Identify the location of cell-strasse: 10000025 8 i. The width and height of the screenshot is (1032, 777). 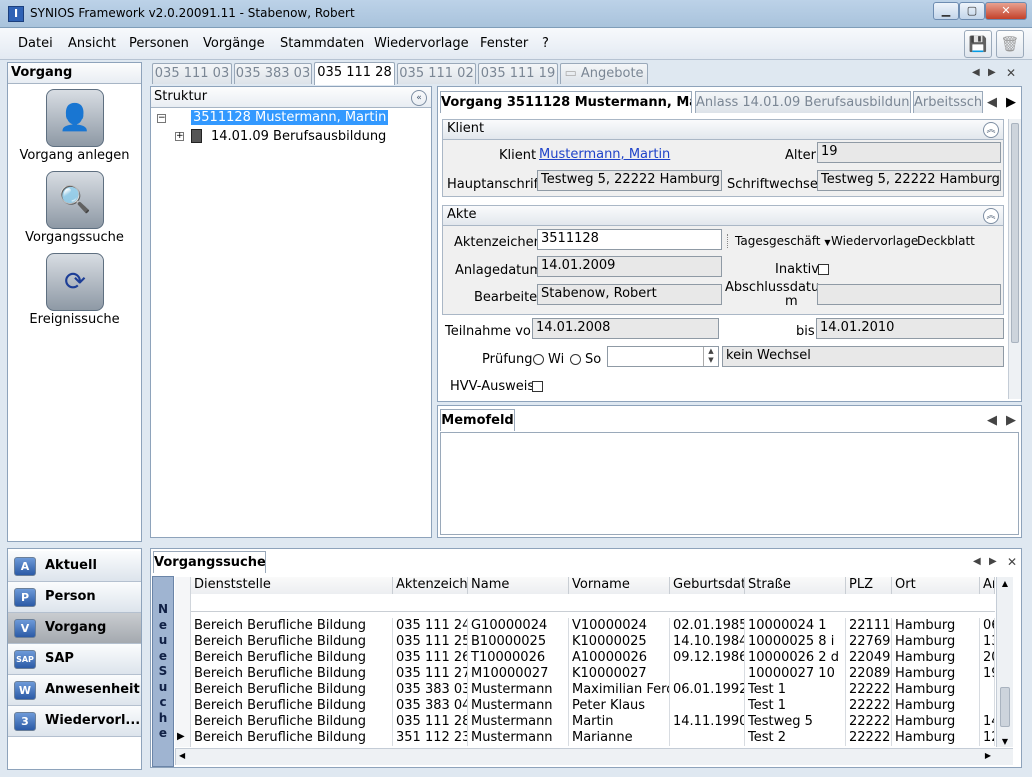
(795, 642).